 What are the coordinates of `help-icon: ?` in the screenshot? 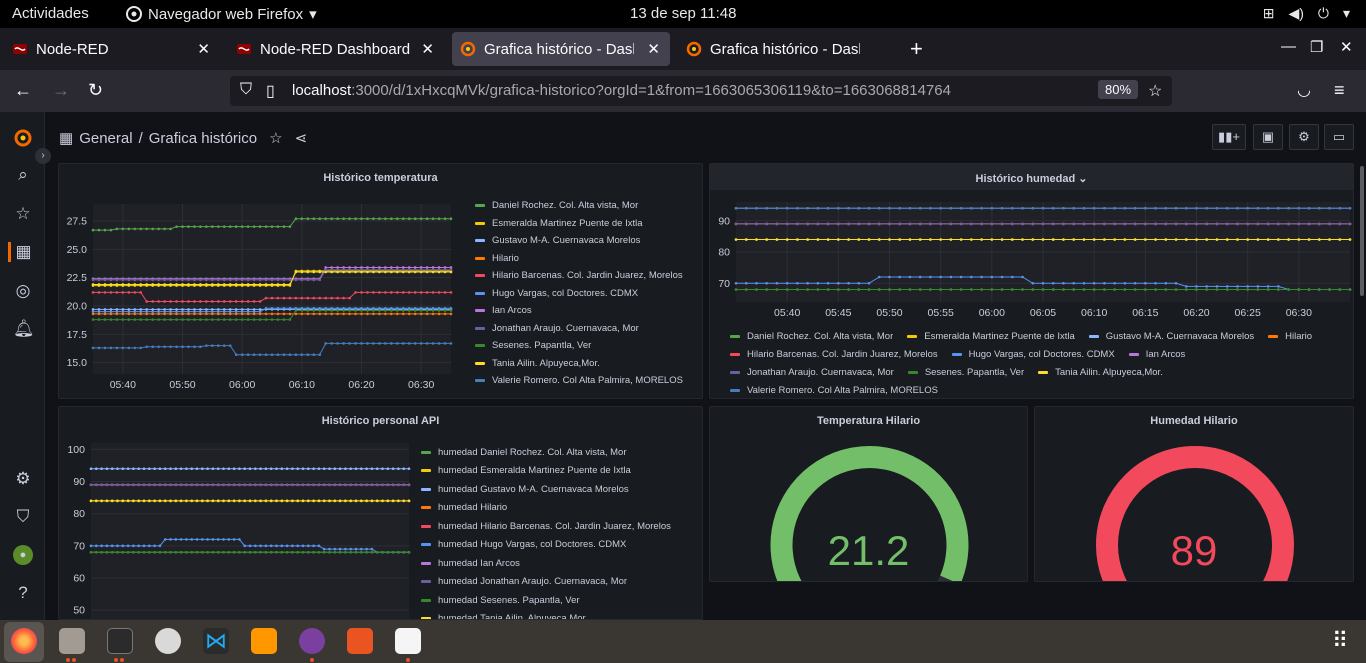 It's located at (23, 593).